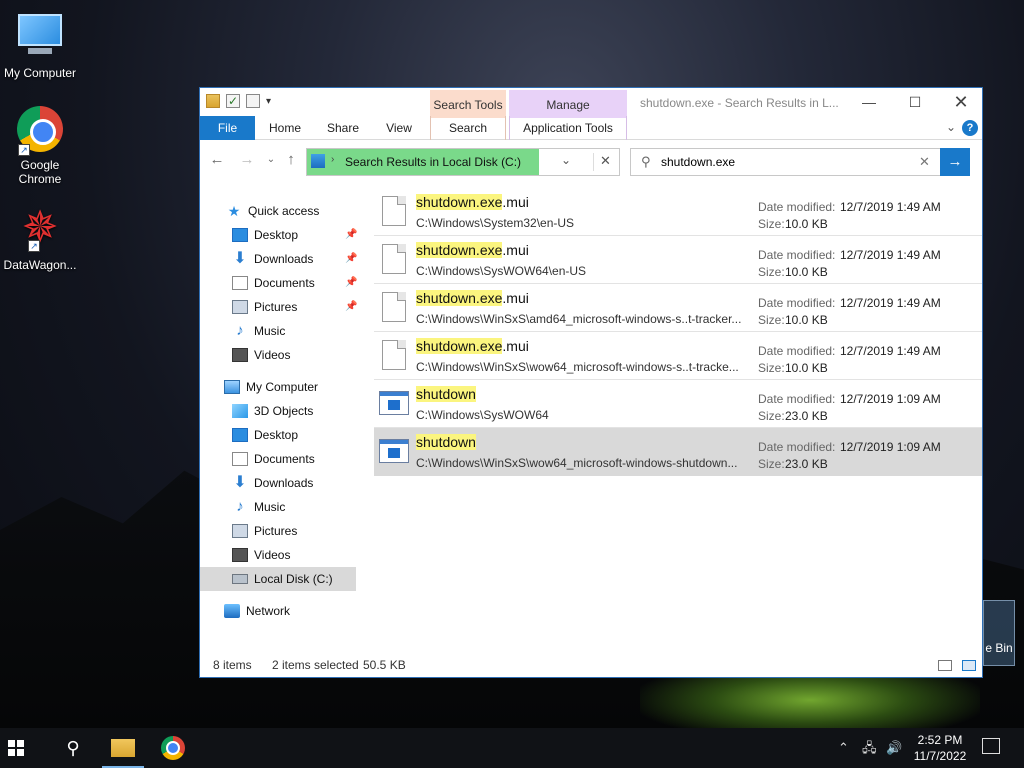  I want to click on nav-my-computer: My Computer, so click(271, 387).